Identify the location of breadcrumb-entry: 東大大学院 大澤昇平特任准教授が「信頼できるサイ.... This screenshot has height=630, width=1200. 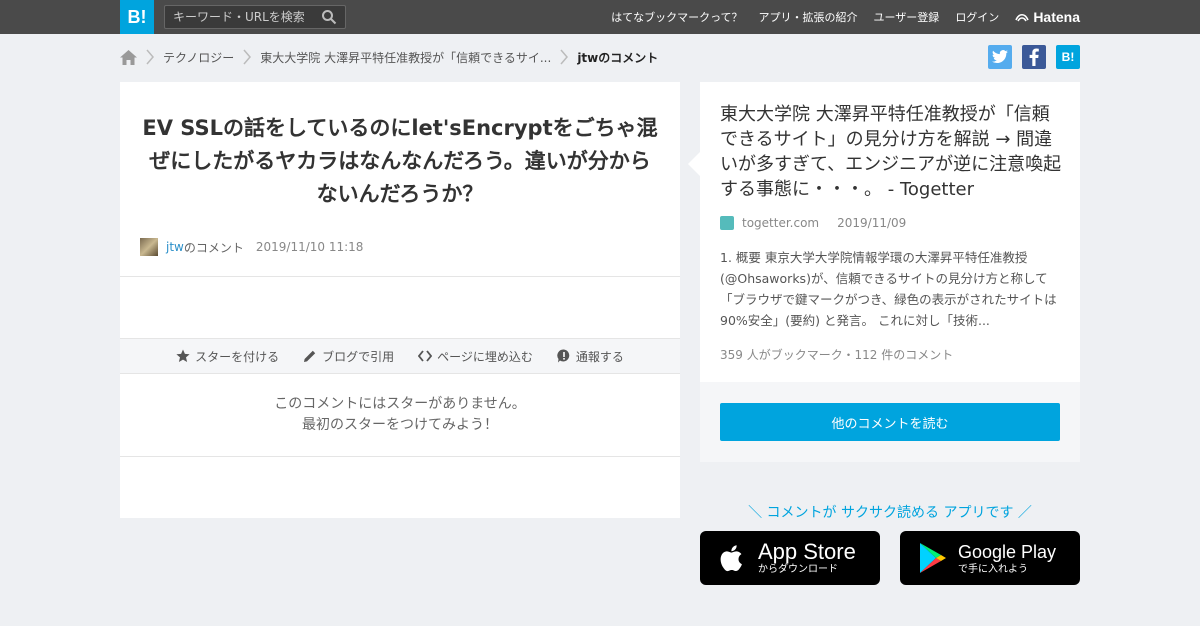
(405, 57).